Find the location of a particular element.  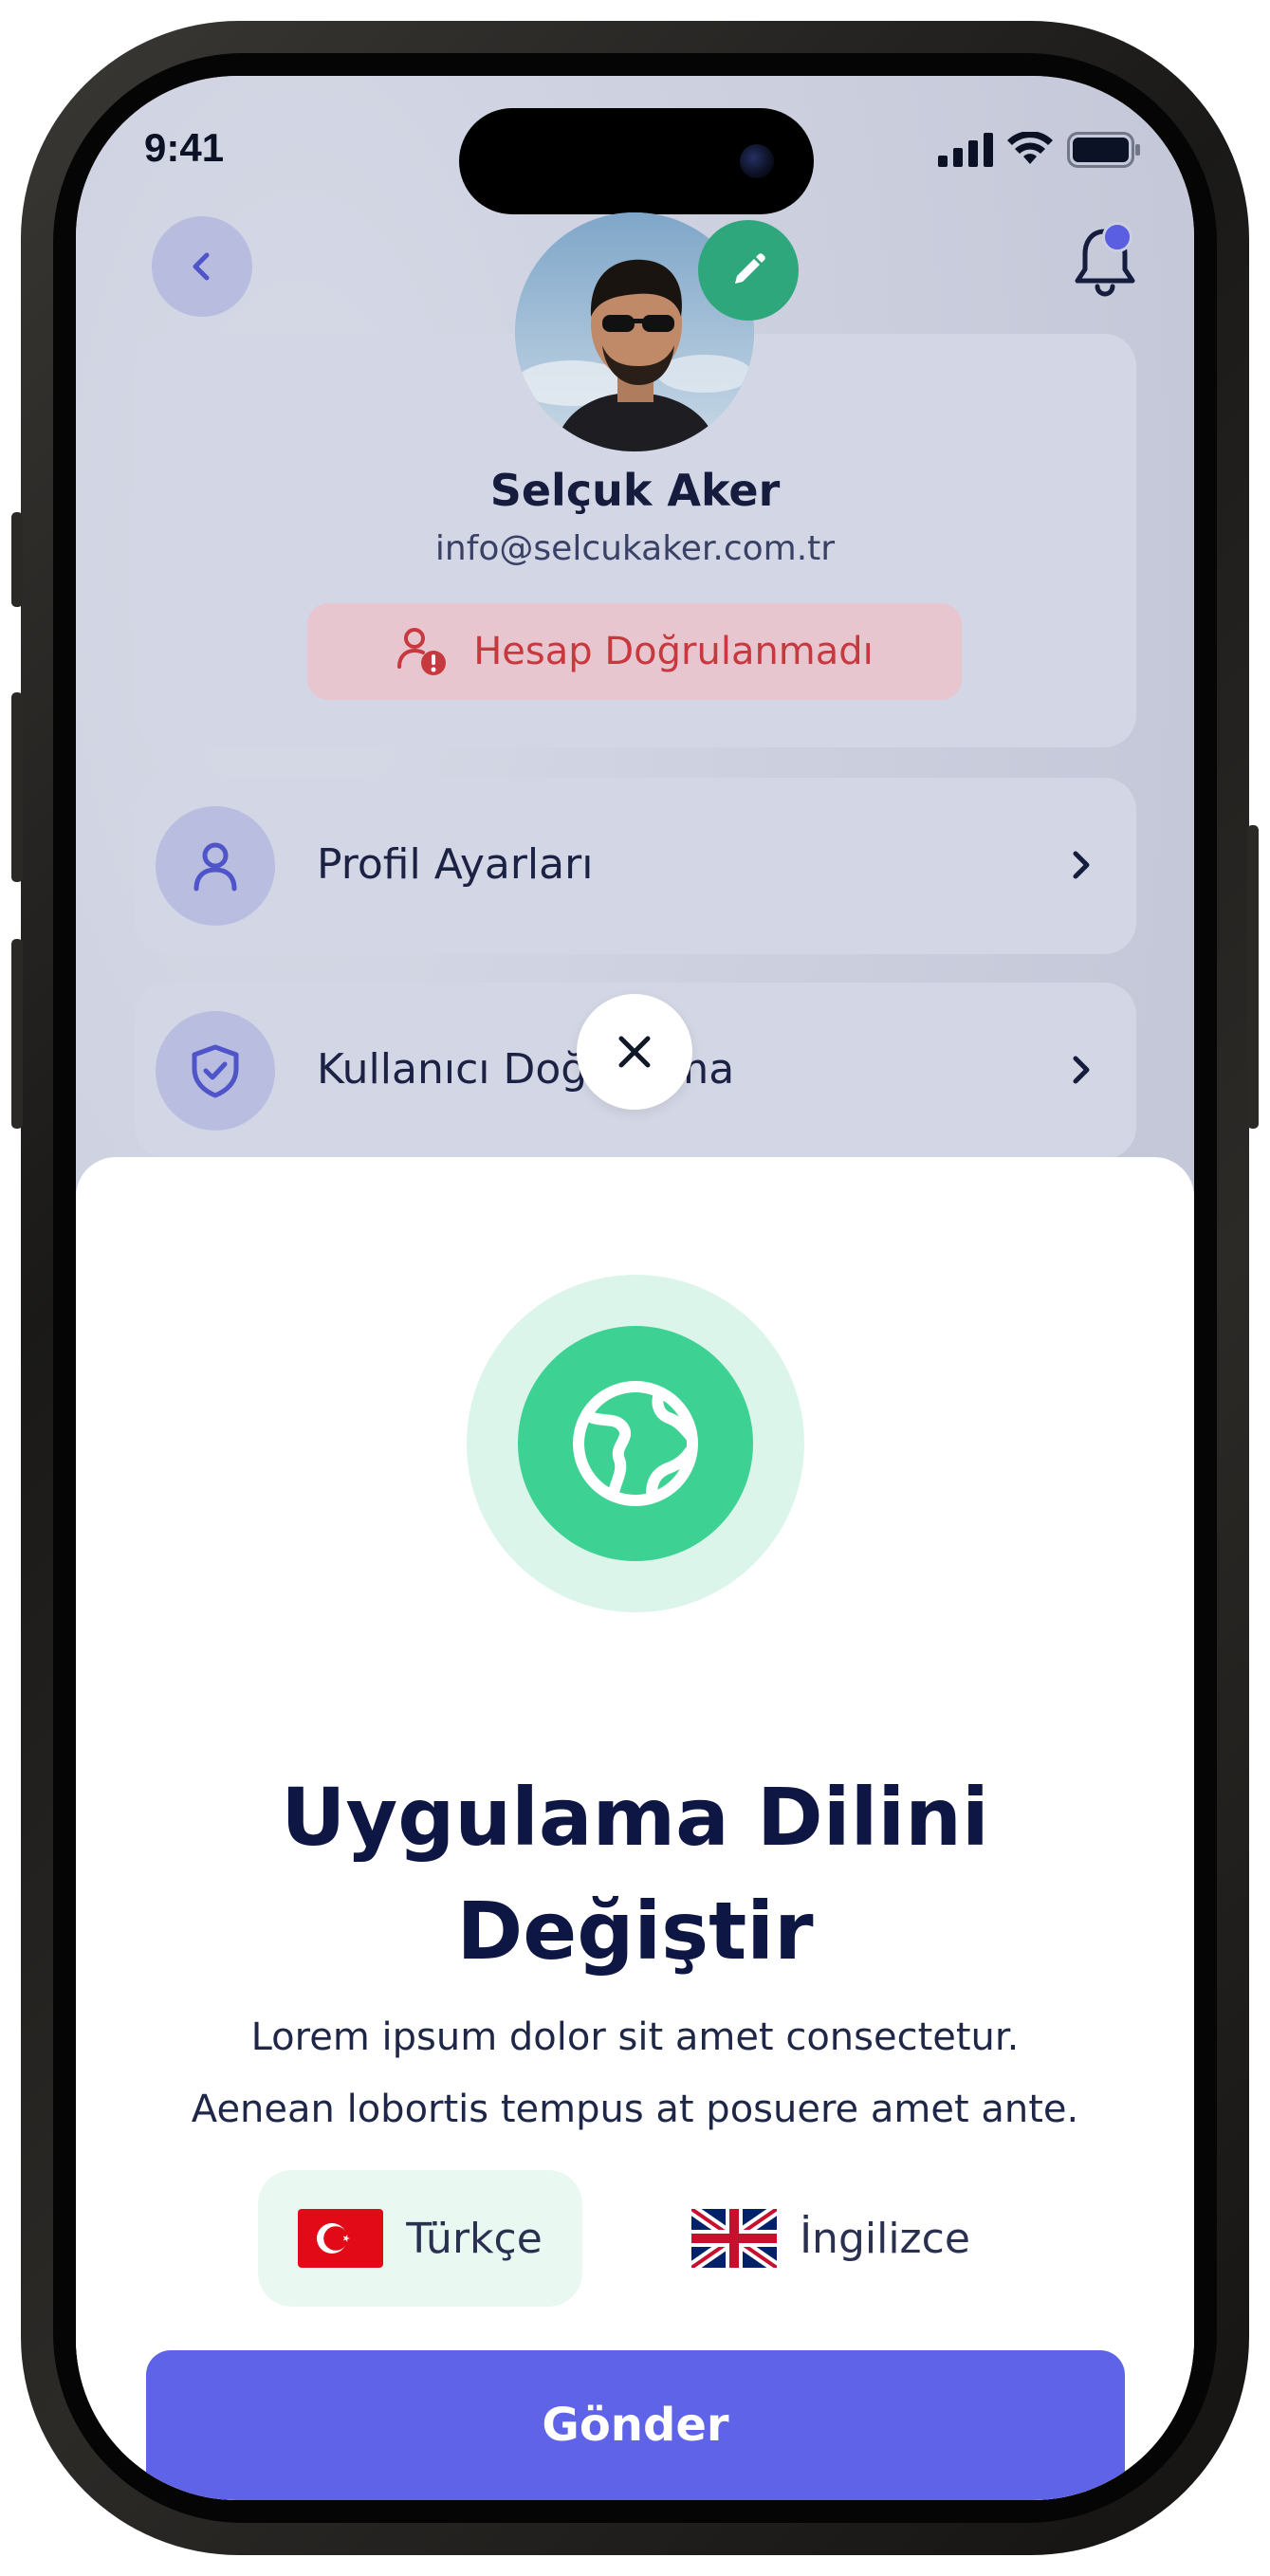

menu-item-profile-settings: Profil Ayarları is located at coordinates (635, 866).